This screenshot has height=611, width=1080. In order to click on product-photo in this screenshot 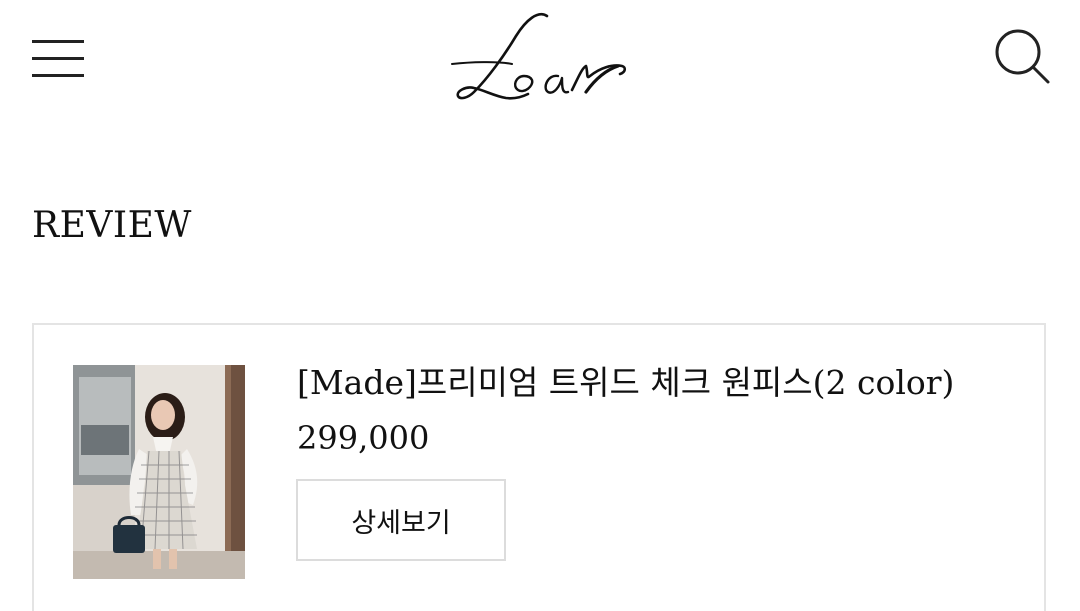, I will do `click(159, 472)`.